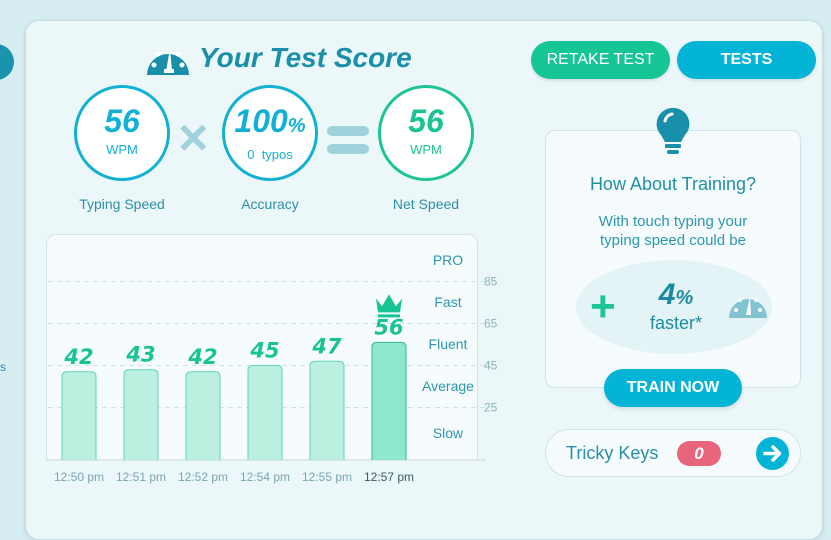  What do you see at coordinates (122, 149) in the screenshot?
I see `typing-speed-unit: WPM` at bounding box center [122, 149].